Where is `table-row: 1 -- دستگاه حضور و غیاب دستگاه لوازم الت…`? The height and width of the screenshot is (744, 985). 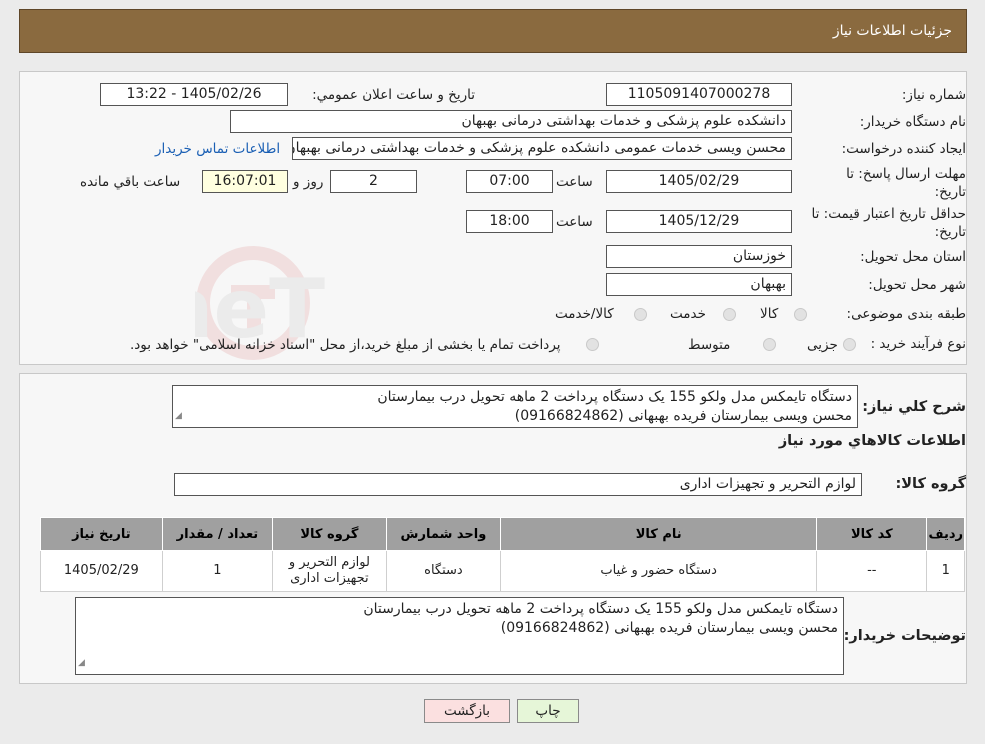 table-row: 1 -- دستگاه حضور و غیاب دستگاه لوازم الت… is located at coordinates (502, 571).